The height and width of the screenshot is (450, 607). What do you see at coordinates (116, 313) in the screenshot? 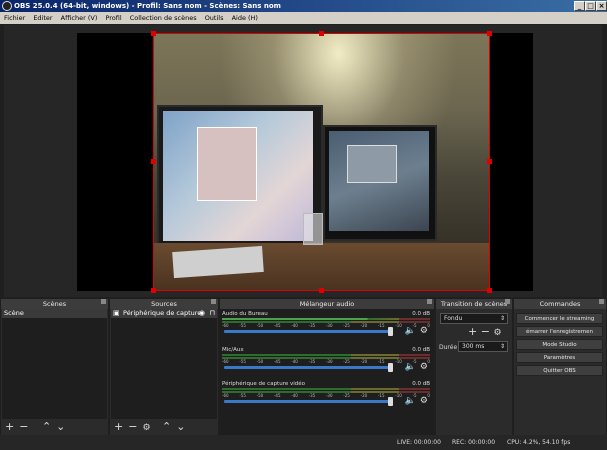
I see `camera-icon: ▣` at bounding box center [116, 313].